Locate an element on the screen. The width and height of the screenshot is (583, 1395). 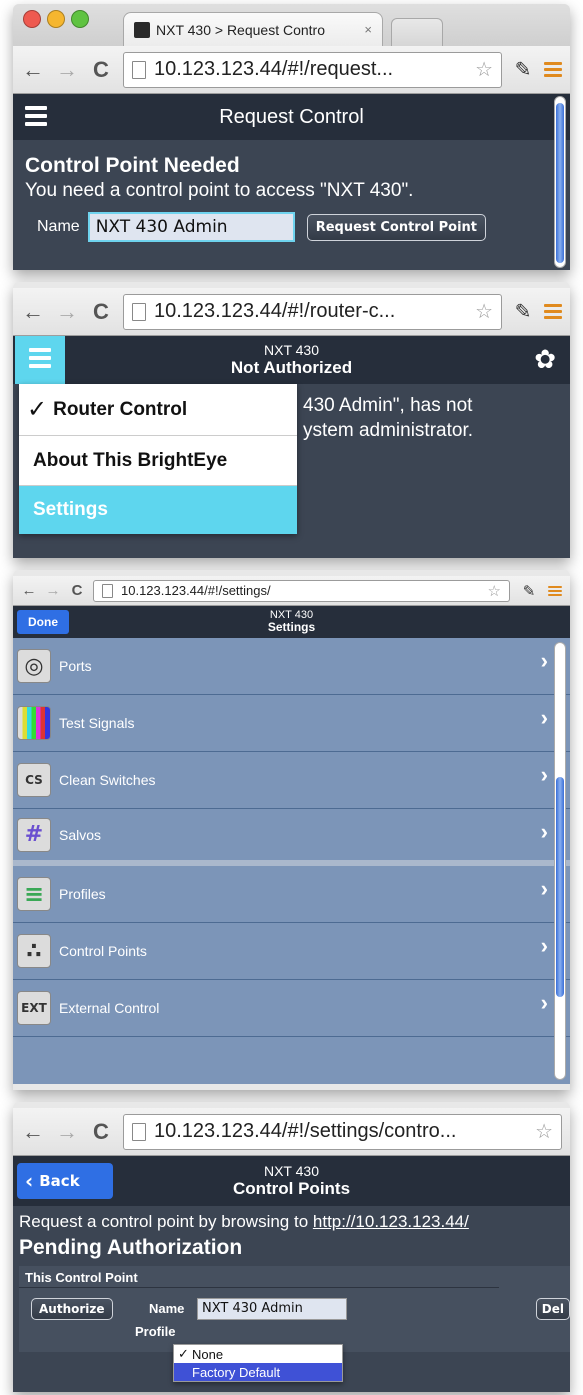
clean-switches-icon: CS is located at coordinates (34, 780).